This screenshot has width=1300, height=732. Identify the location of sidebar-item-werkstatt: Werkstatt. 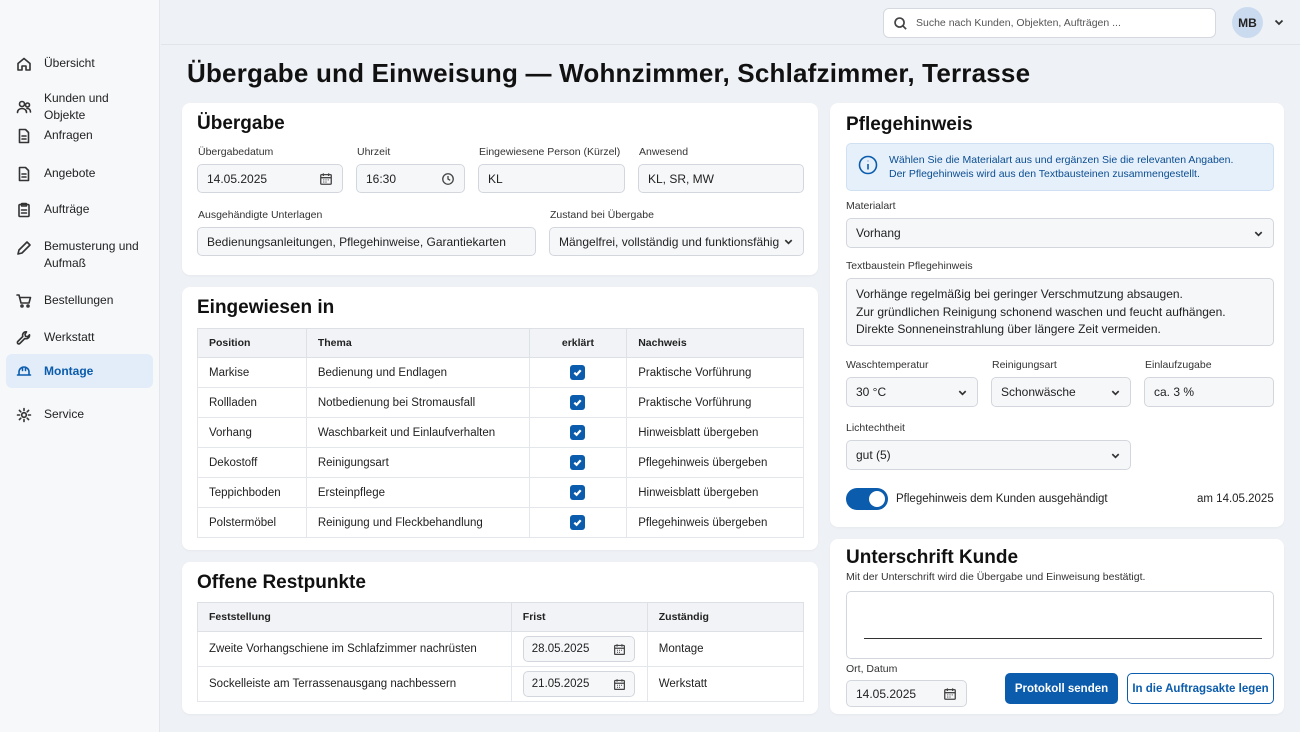
(79, 337).